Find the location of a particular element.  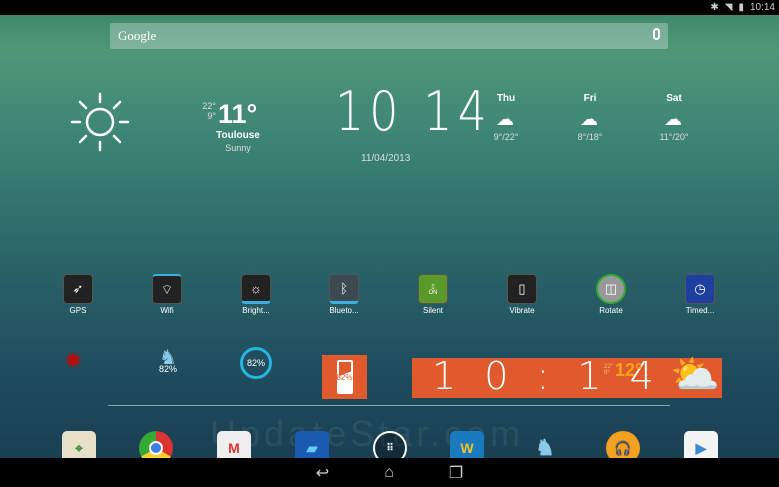

battery-tile-widget: 82% is located at coordinates (344, 377).